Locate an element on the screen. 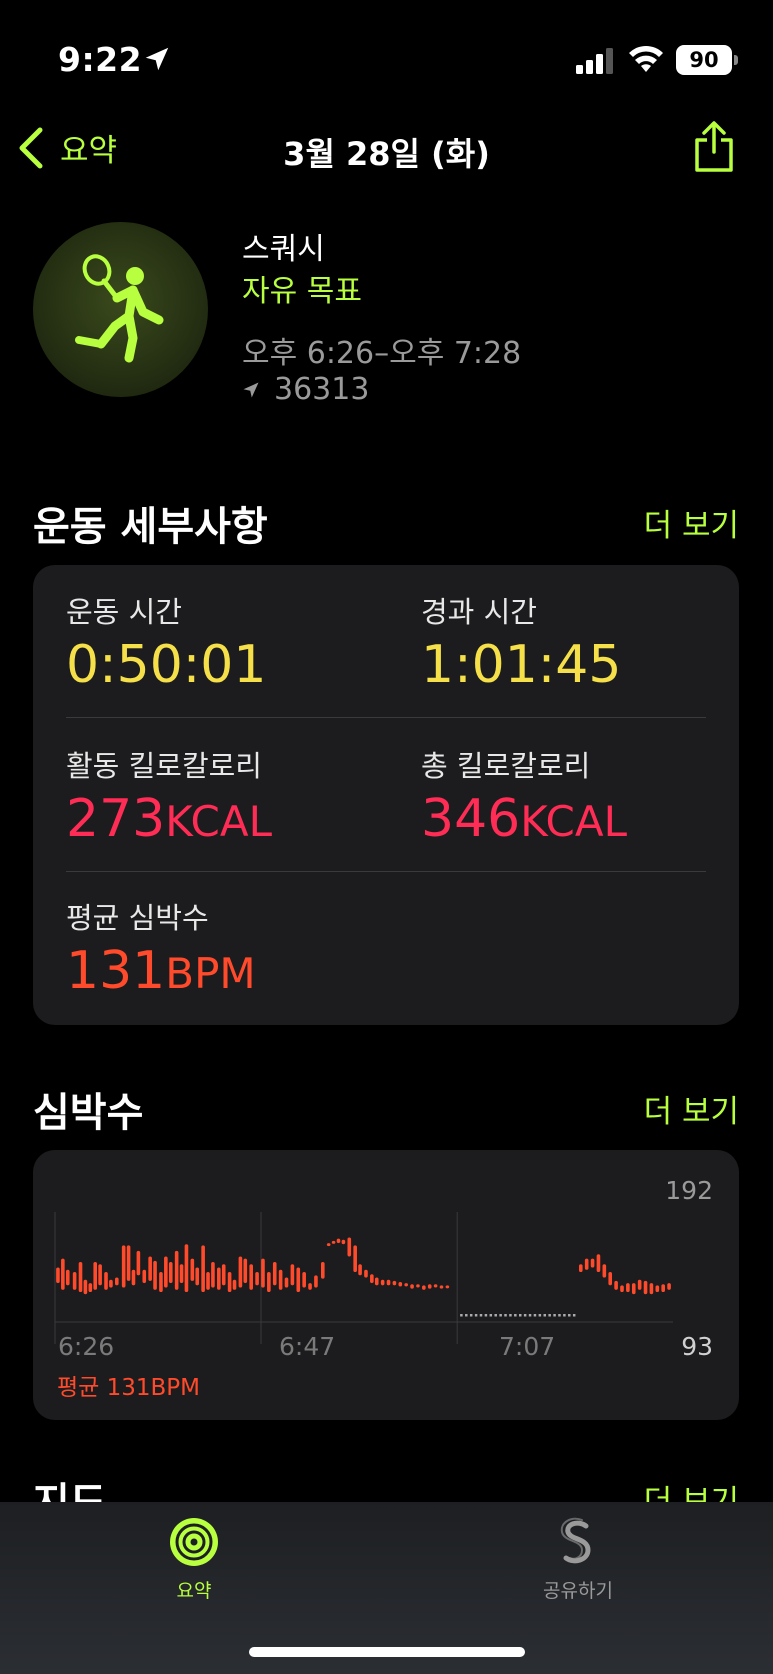 The width and height of the screenshot is (773, 1674). divider is located at coordinates (386, 717).